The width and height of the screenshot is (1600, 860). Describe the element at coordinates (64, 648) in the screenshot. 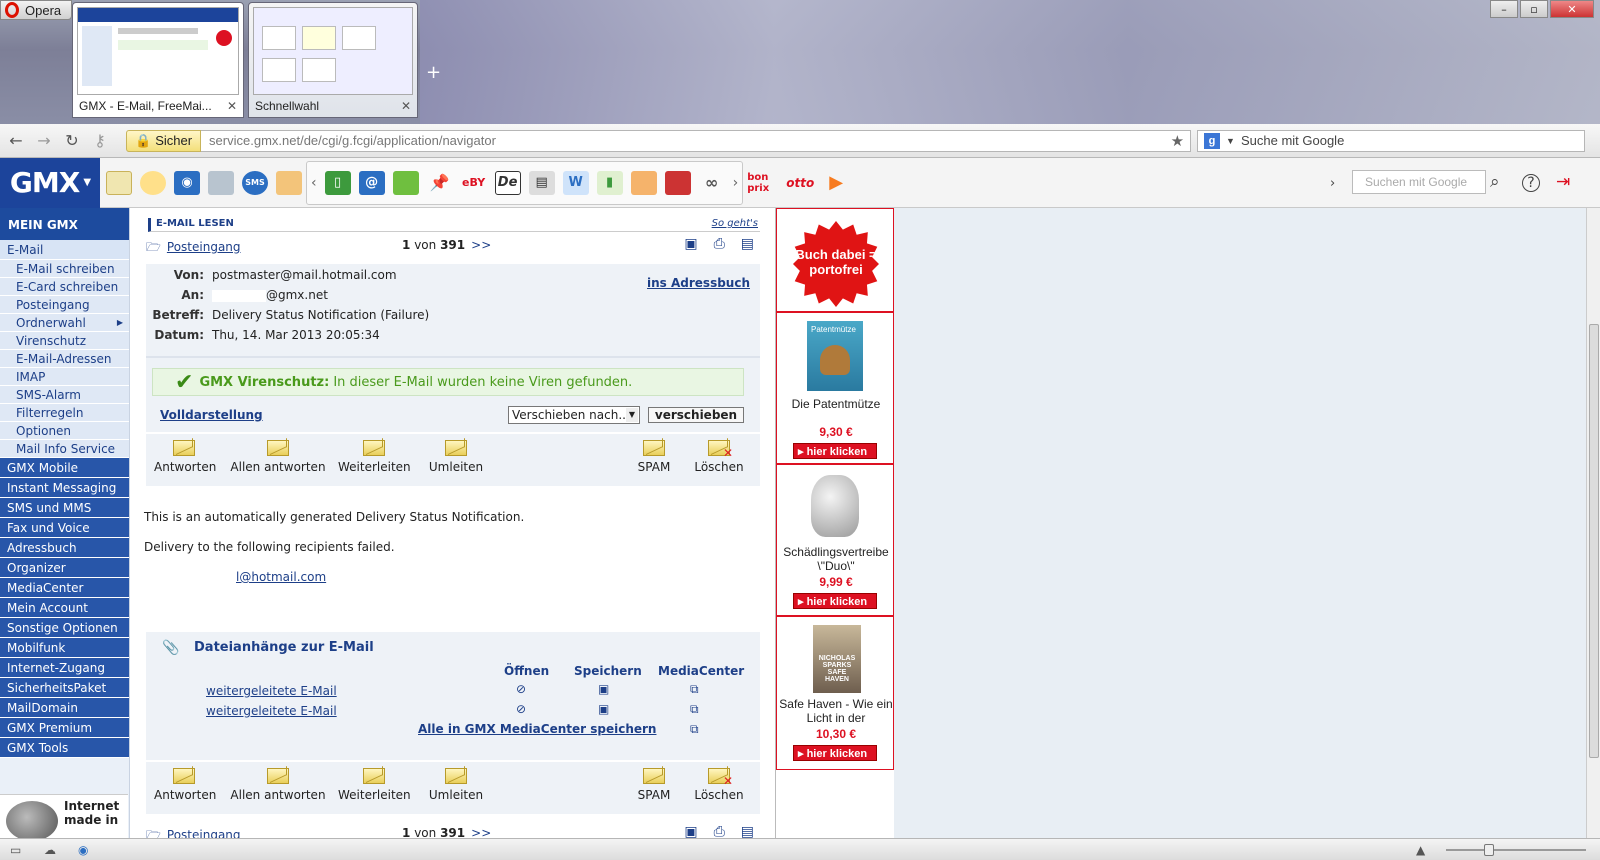

I see `sidebar-item-mobilfunk: Mobilfunk` at that location.